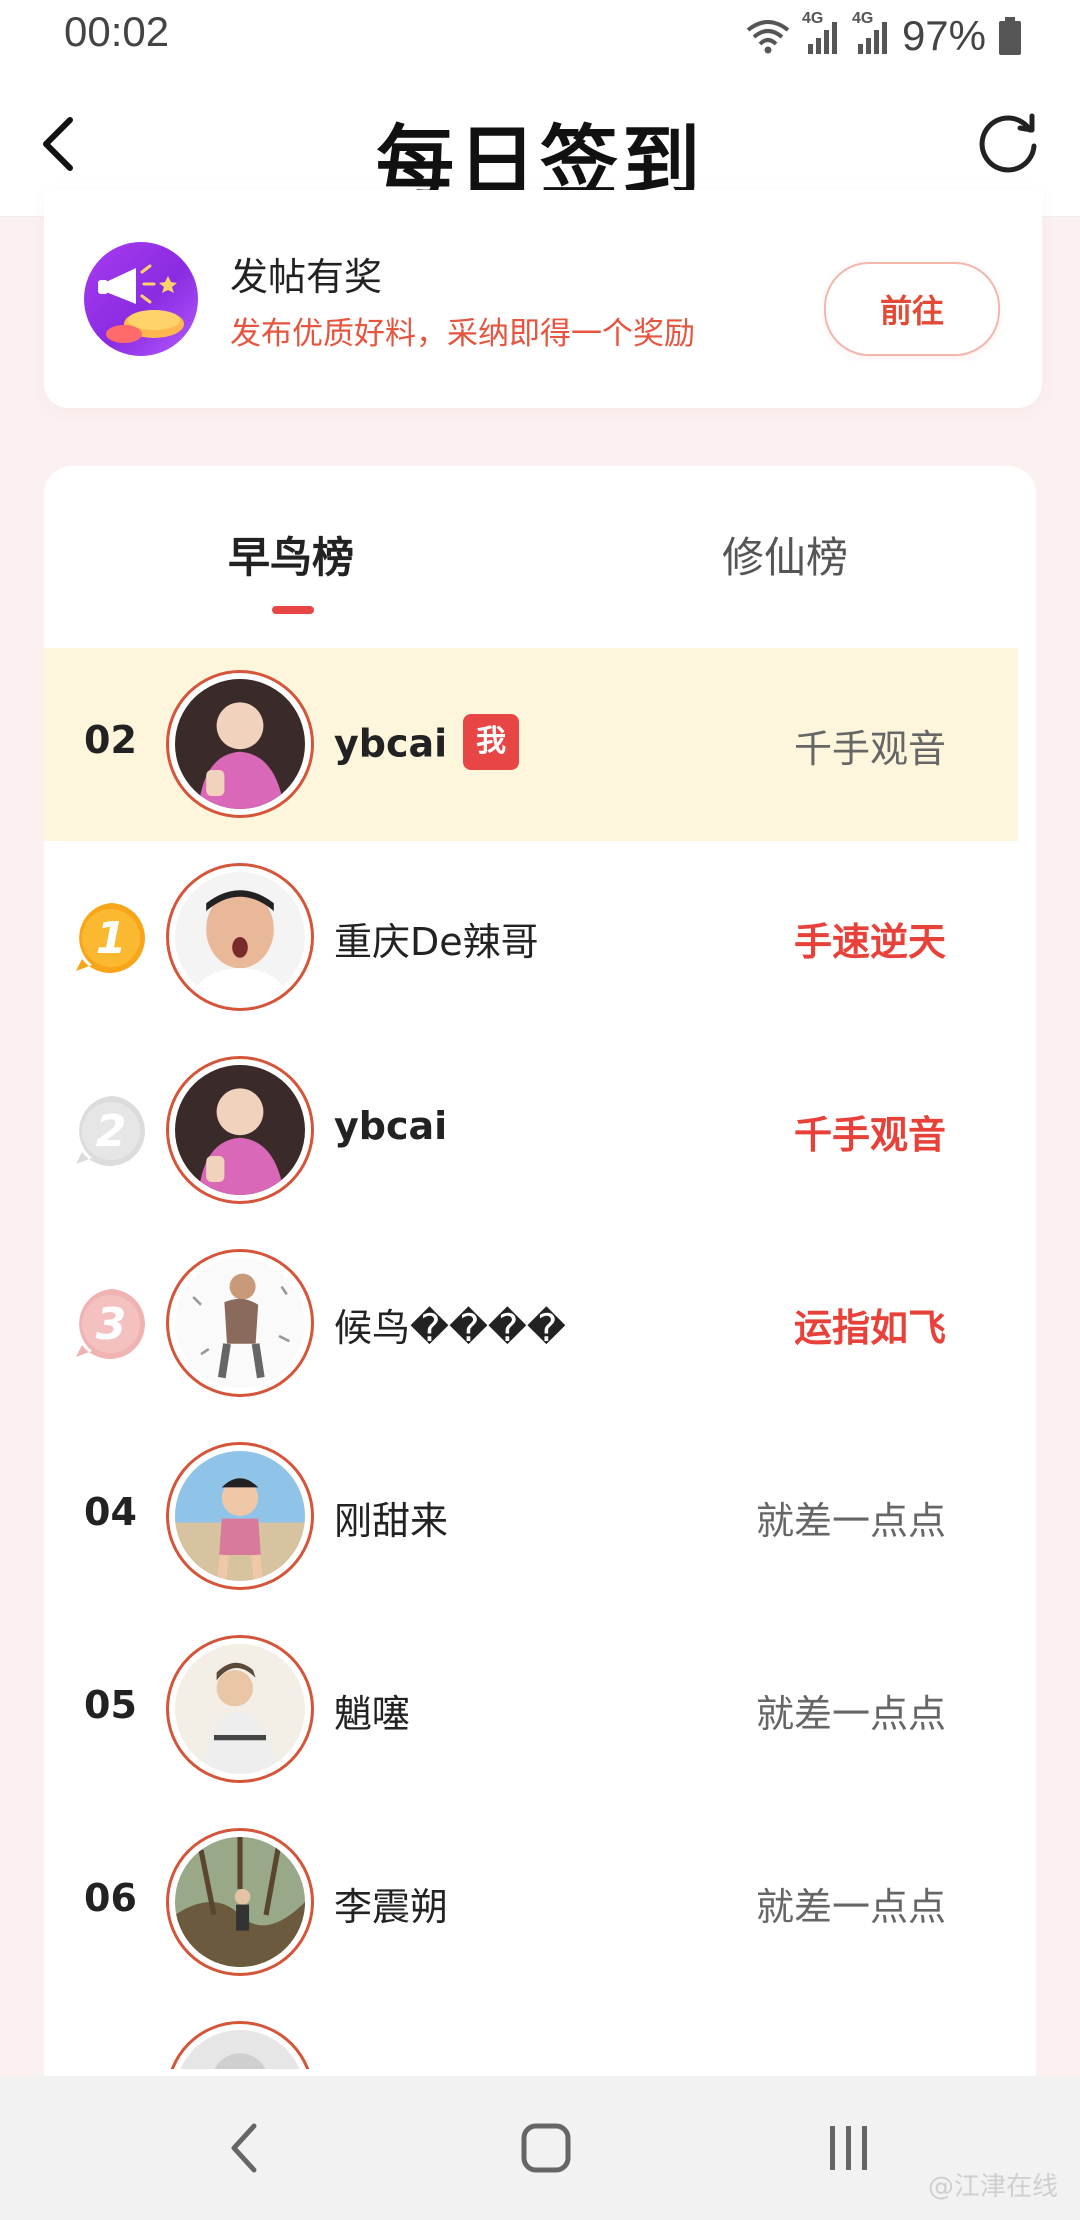 This screenshot has height=2220, width=1080. Describe the element at coordinates (768, 37) in the screenshot. I see `wifi-icon` at that location.